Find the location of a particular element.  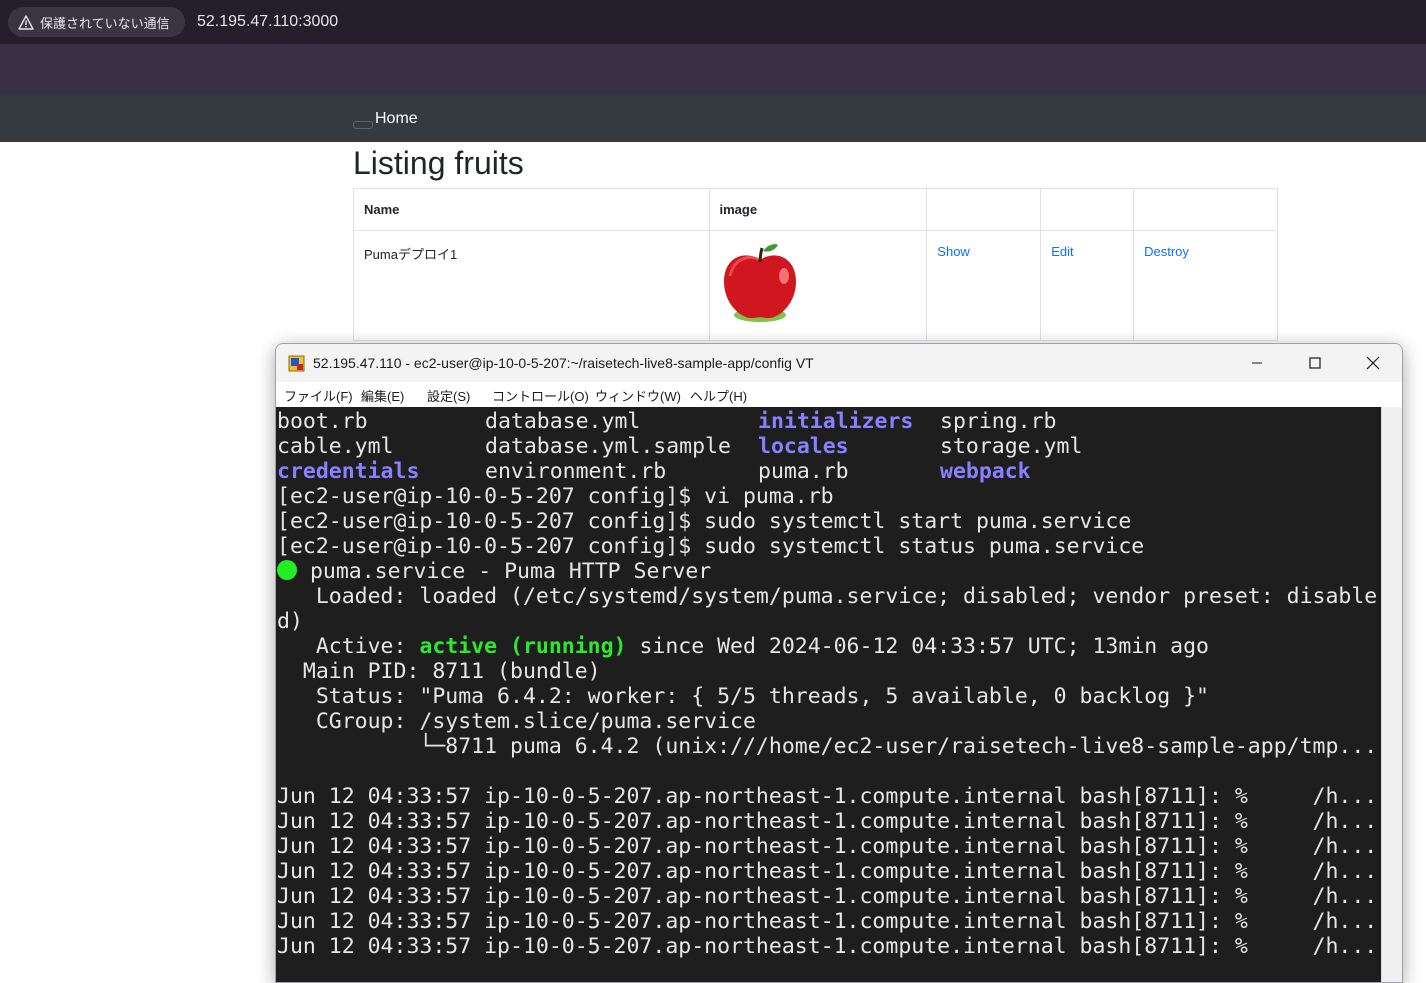

table-header-row: Name image is located at coordinates (815, 209).